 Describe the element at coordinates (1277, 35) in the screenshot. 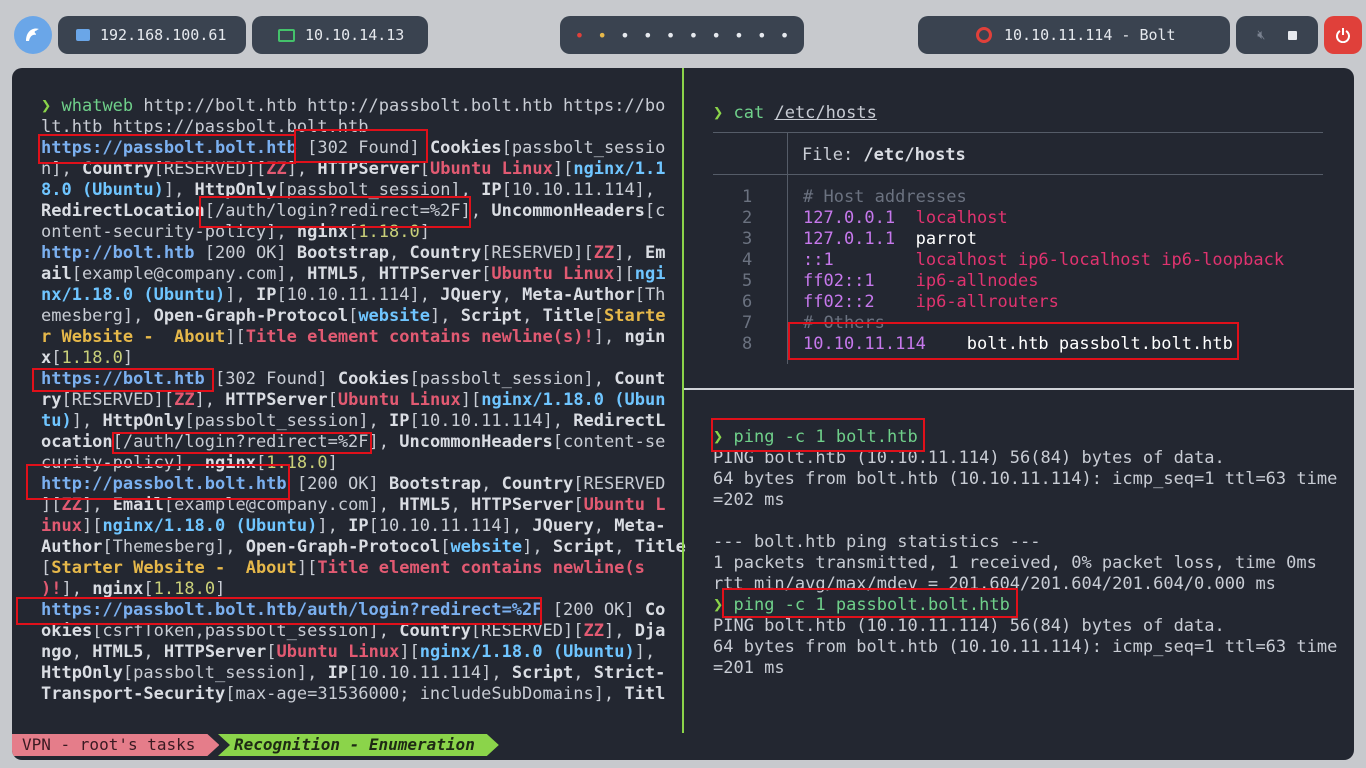

I see `tray-widget: 🔇︎` at that location.